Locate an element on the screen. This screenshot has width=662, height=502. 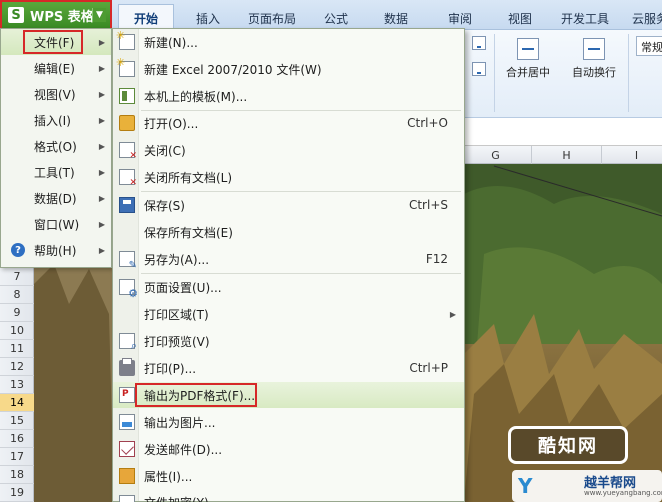
encrypt-icon is located at coordinates (127, 498).